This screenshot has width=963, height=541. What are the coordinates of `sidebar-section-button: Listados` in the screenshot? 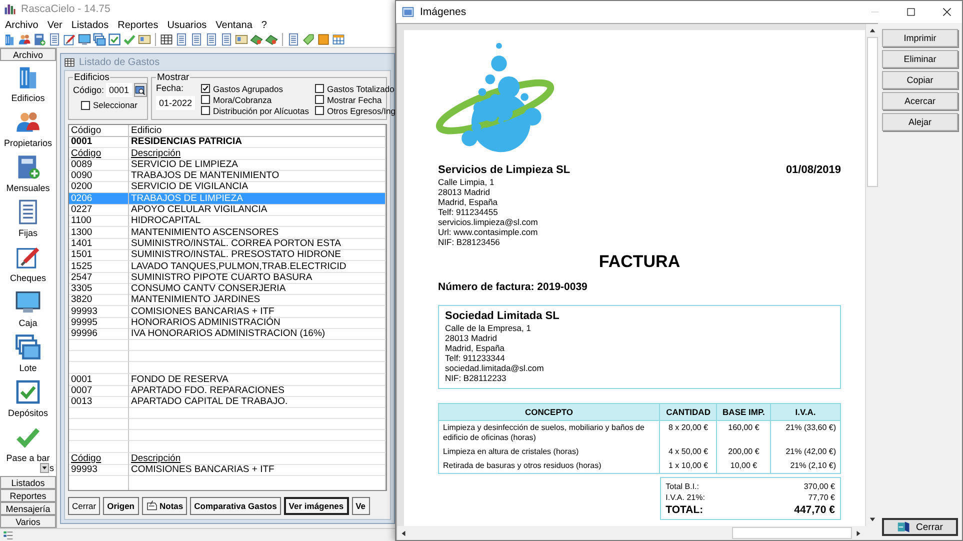 It's located at (28, 482).